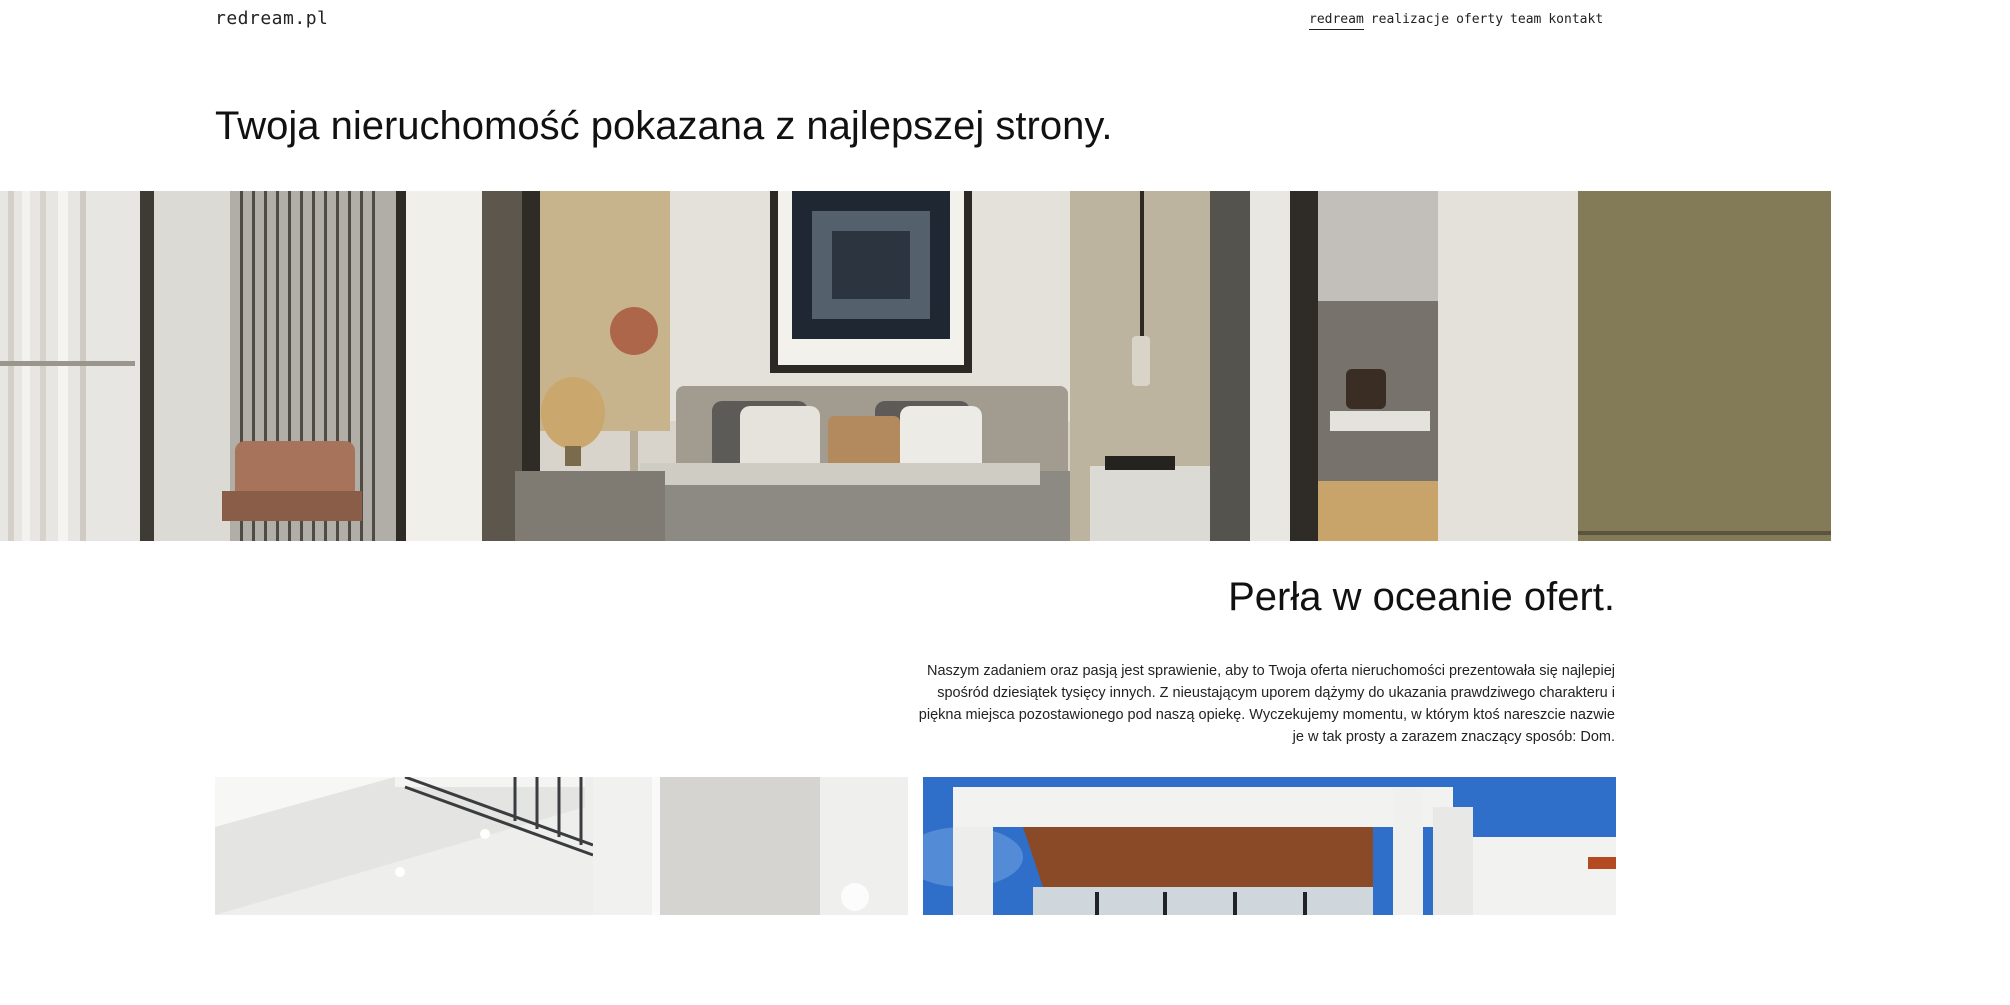 This screenshot has width=2010, height=1005. Describe the element at coordinates (1421, 597) in the screenshot. I see `section-title: Perła w oceanie ofert.` at that location.